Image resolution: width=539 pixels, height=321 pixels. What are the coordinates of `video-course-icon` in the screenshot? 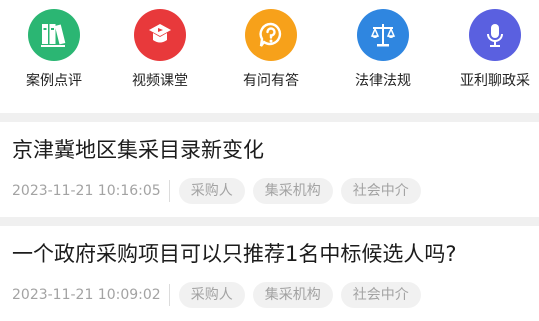 It's located at (160, 35).